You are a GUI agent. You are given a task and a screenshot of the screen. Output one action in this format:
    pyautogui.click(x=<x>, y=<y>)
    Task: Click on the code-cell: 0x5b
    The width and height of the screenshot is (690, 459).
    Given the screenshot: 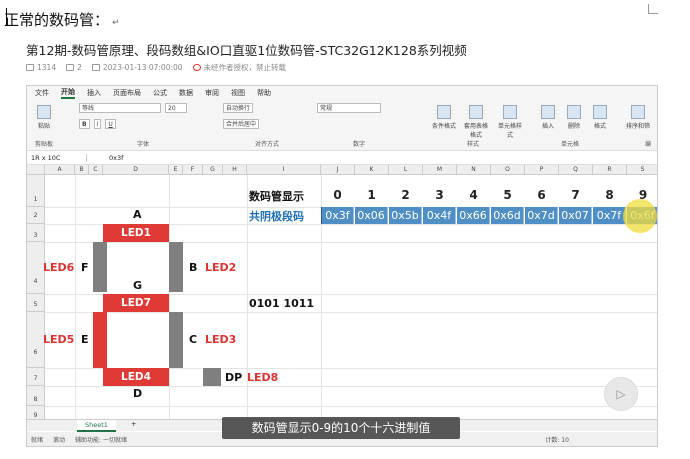 What is the action you would take?
    pyautogui.click(x=405, y=215)
    